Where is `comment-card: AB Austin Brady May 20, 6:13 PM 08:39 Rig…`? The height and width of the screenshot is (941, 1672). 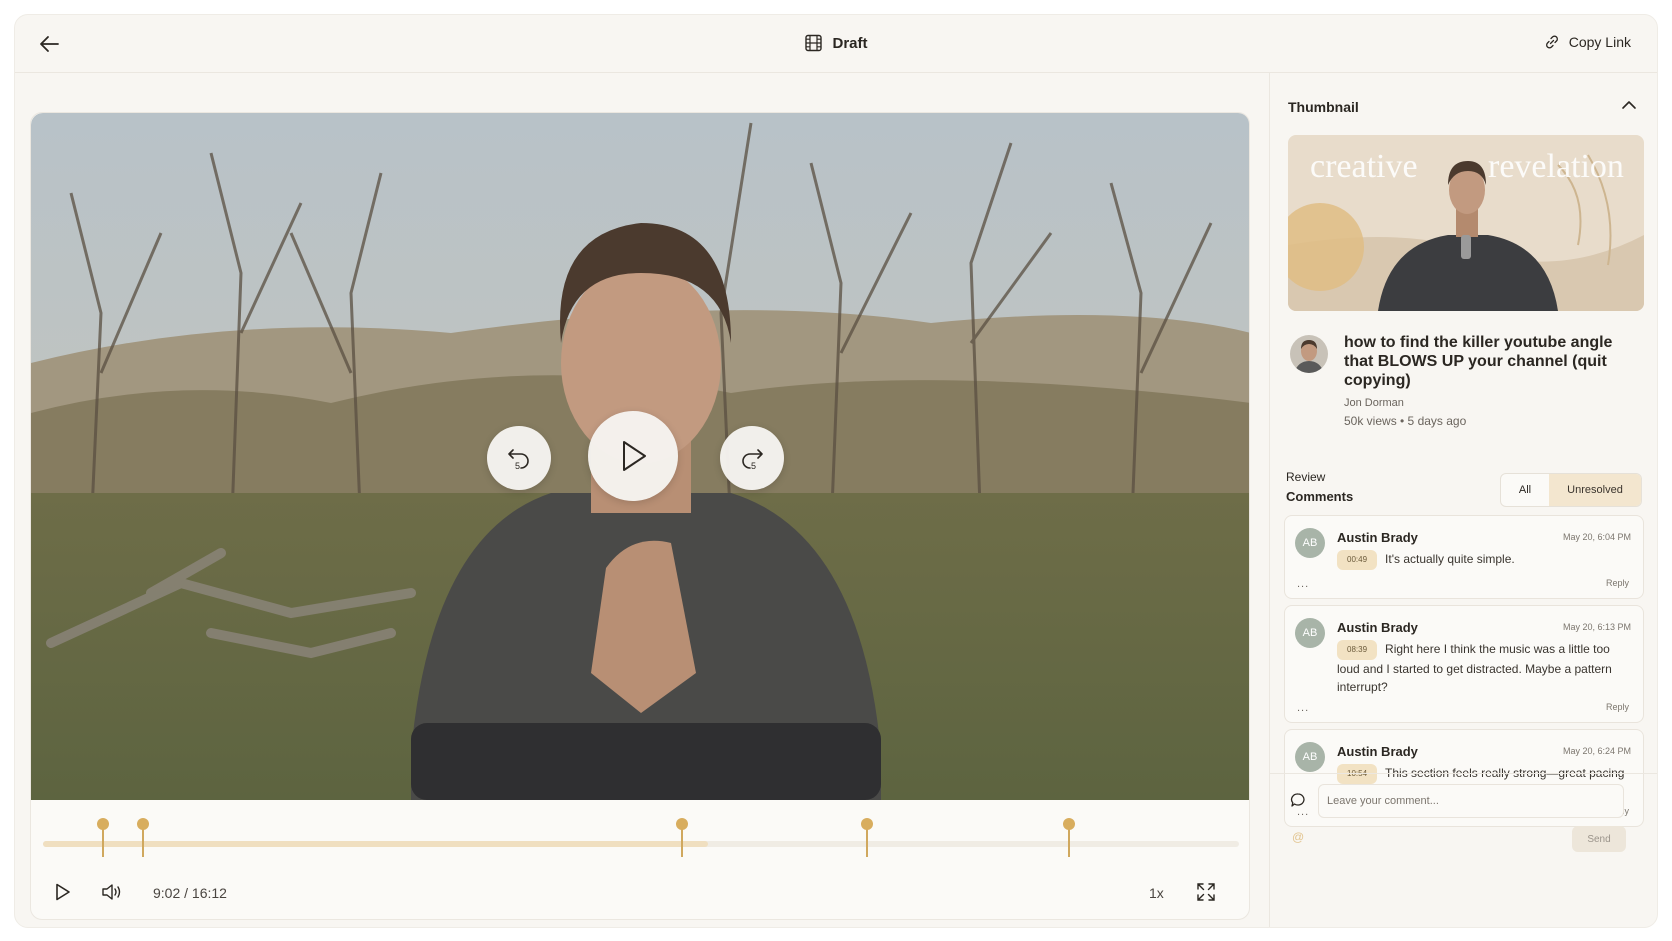 comment-card: AB Austin Brady May 20, 6:13 PM 08:39 Rig… is located at coordinates (1464, 664).